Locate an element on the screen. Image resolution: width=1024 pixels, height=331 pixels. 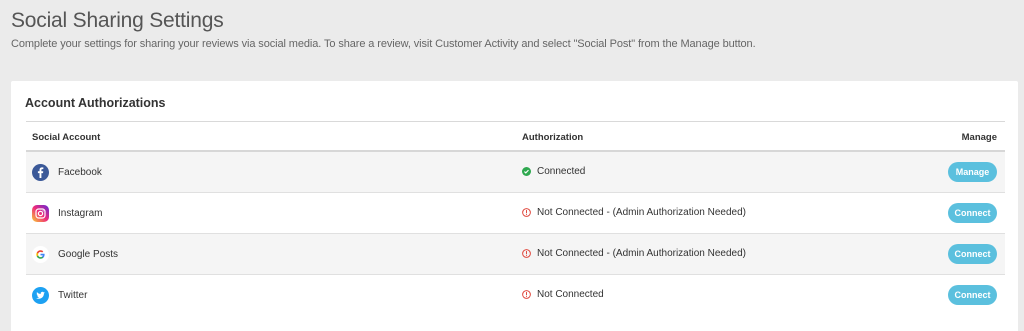
social-account-cell: Instagram is located at coordinates (67, 213).